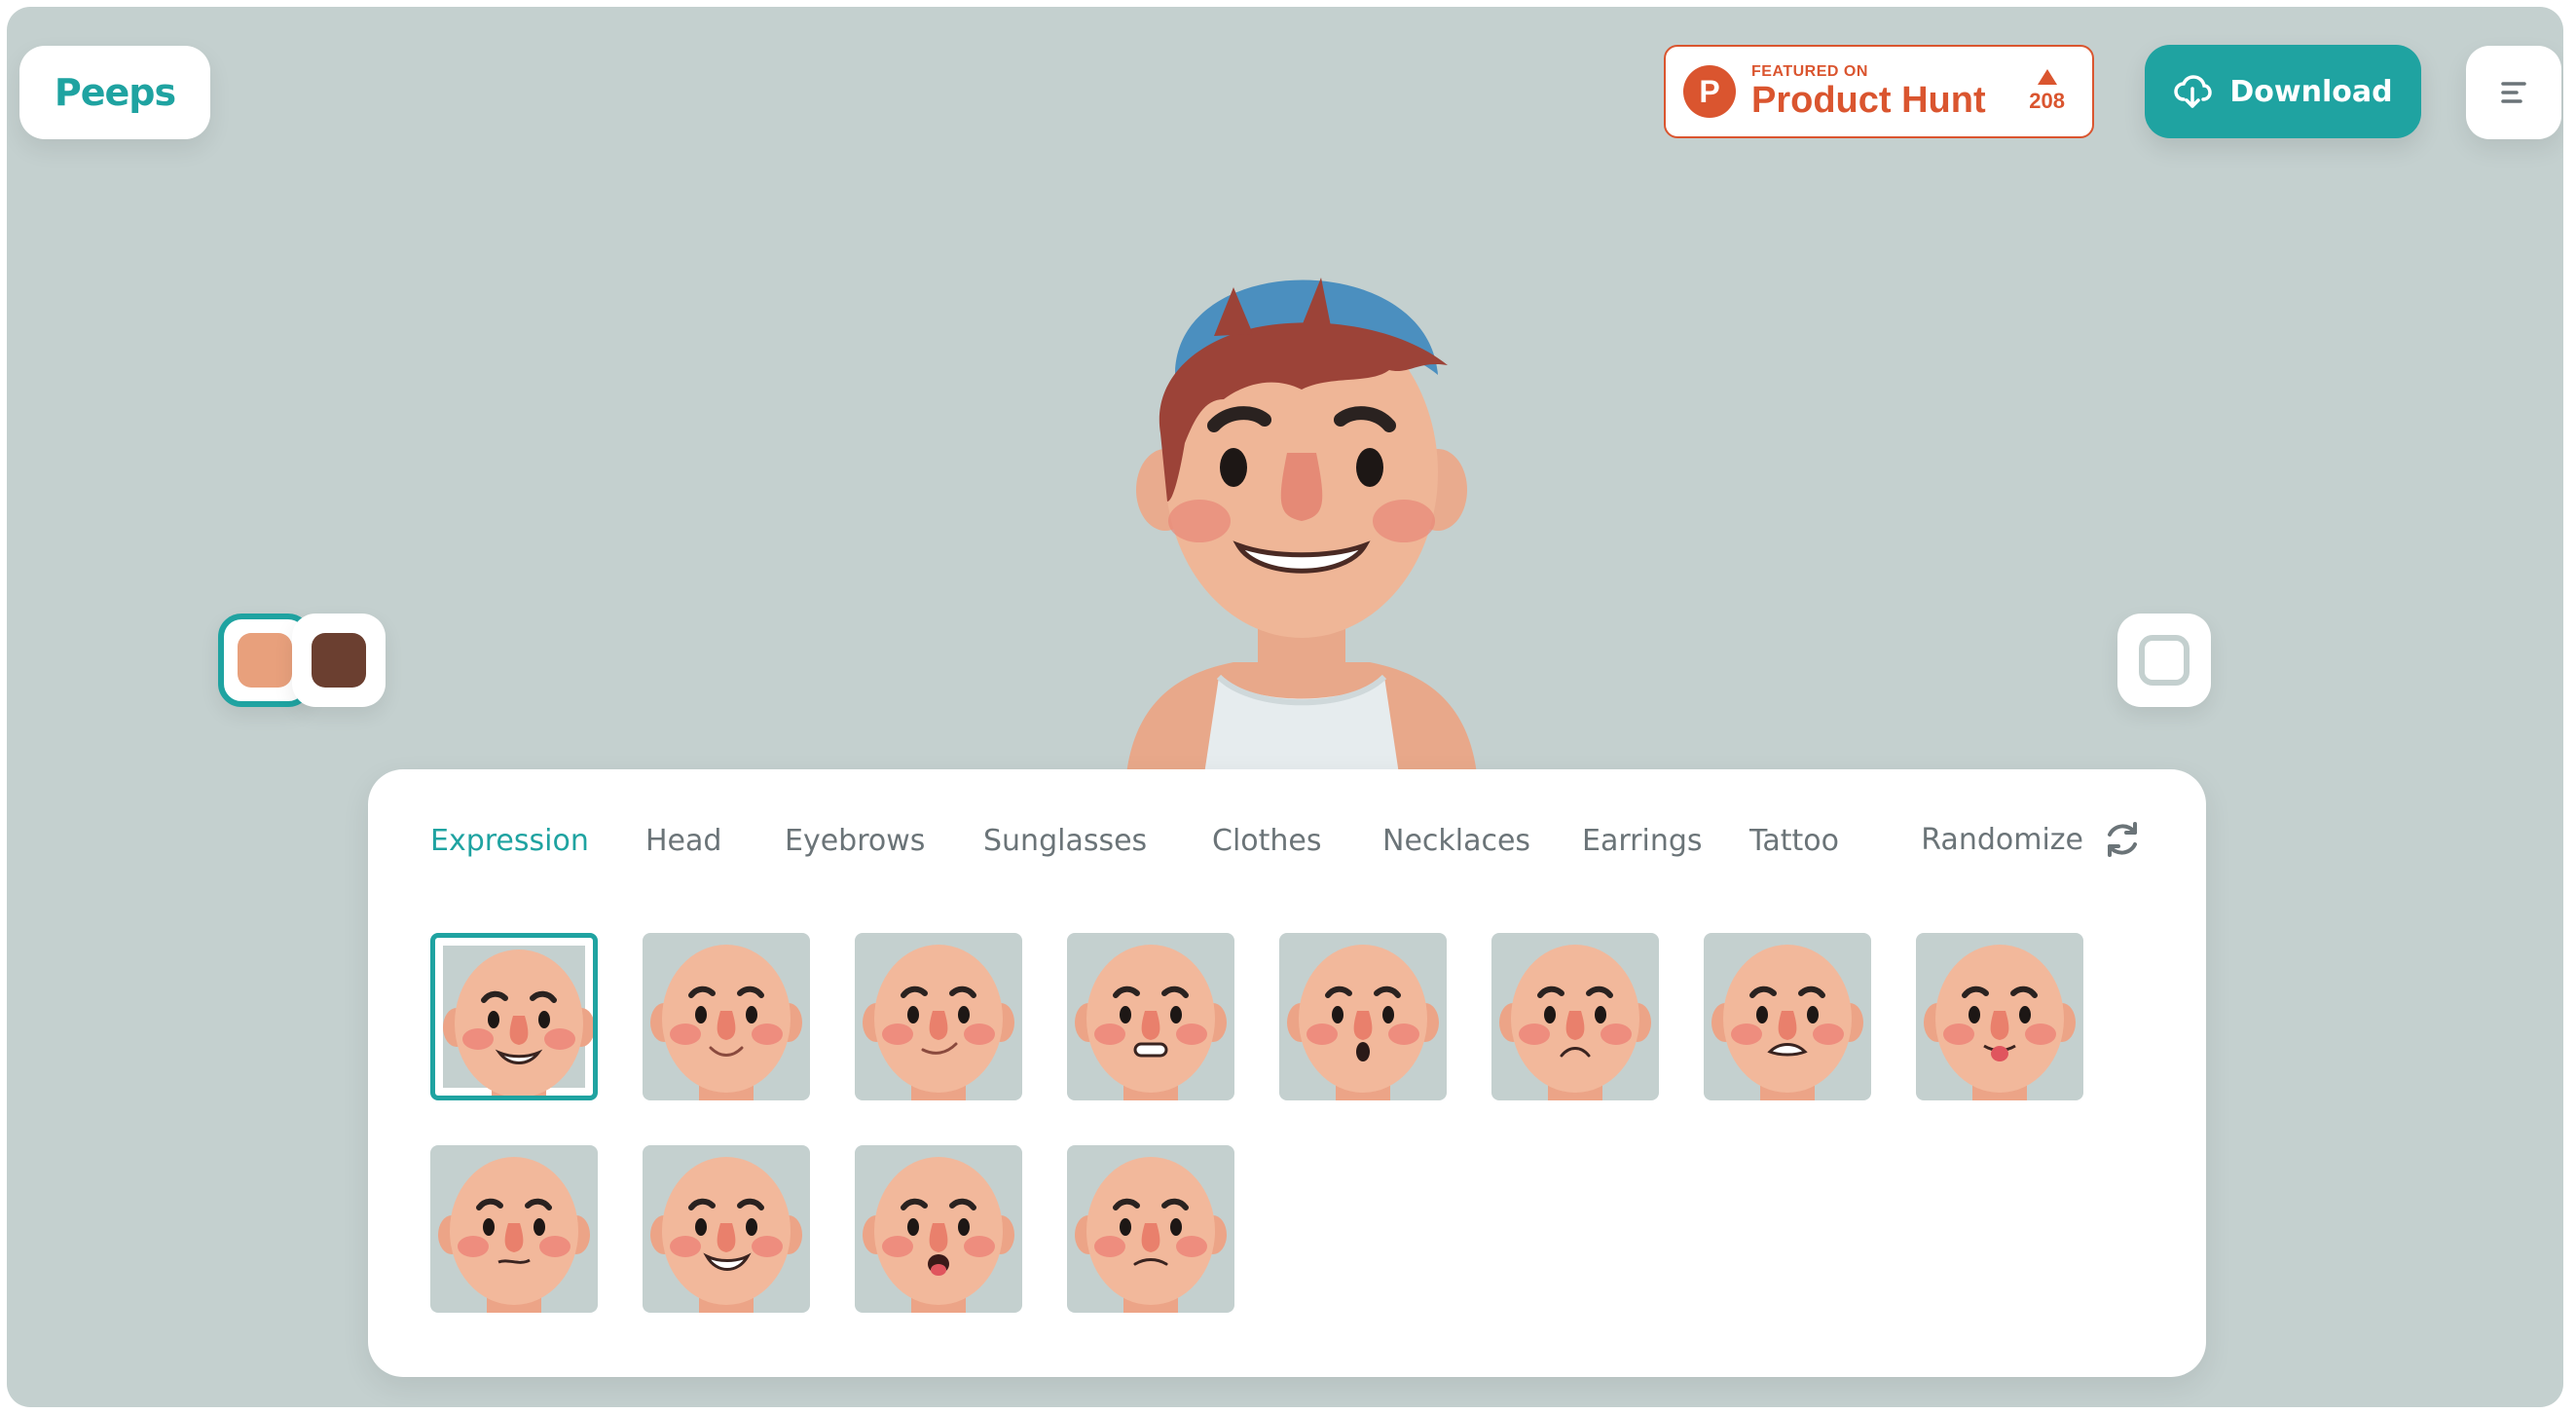 The width and height of the screenshot is (2576, 1414). I want to click on background-toggle-button, so click(2164, 660).